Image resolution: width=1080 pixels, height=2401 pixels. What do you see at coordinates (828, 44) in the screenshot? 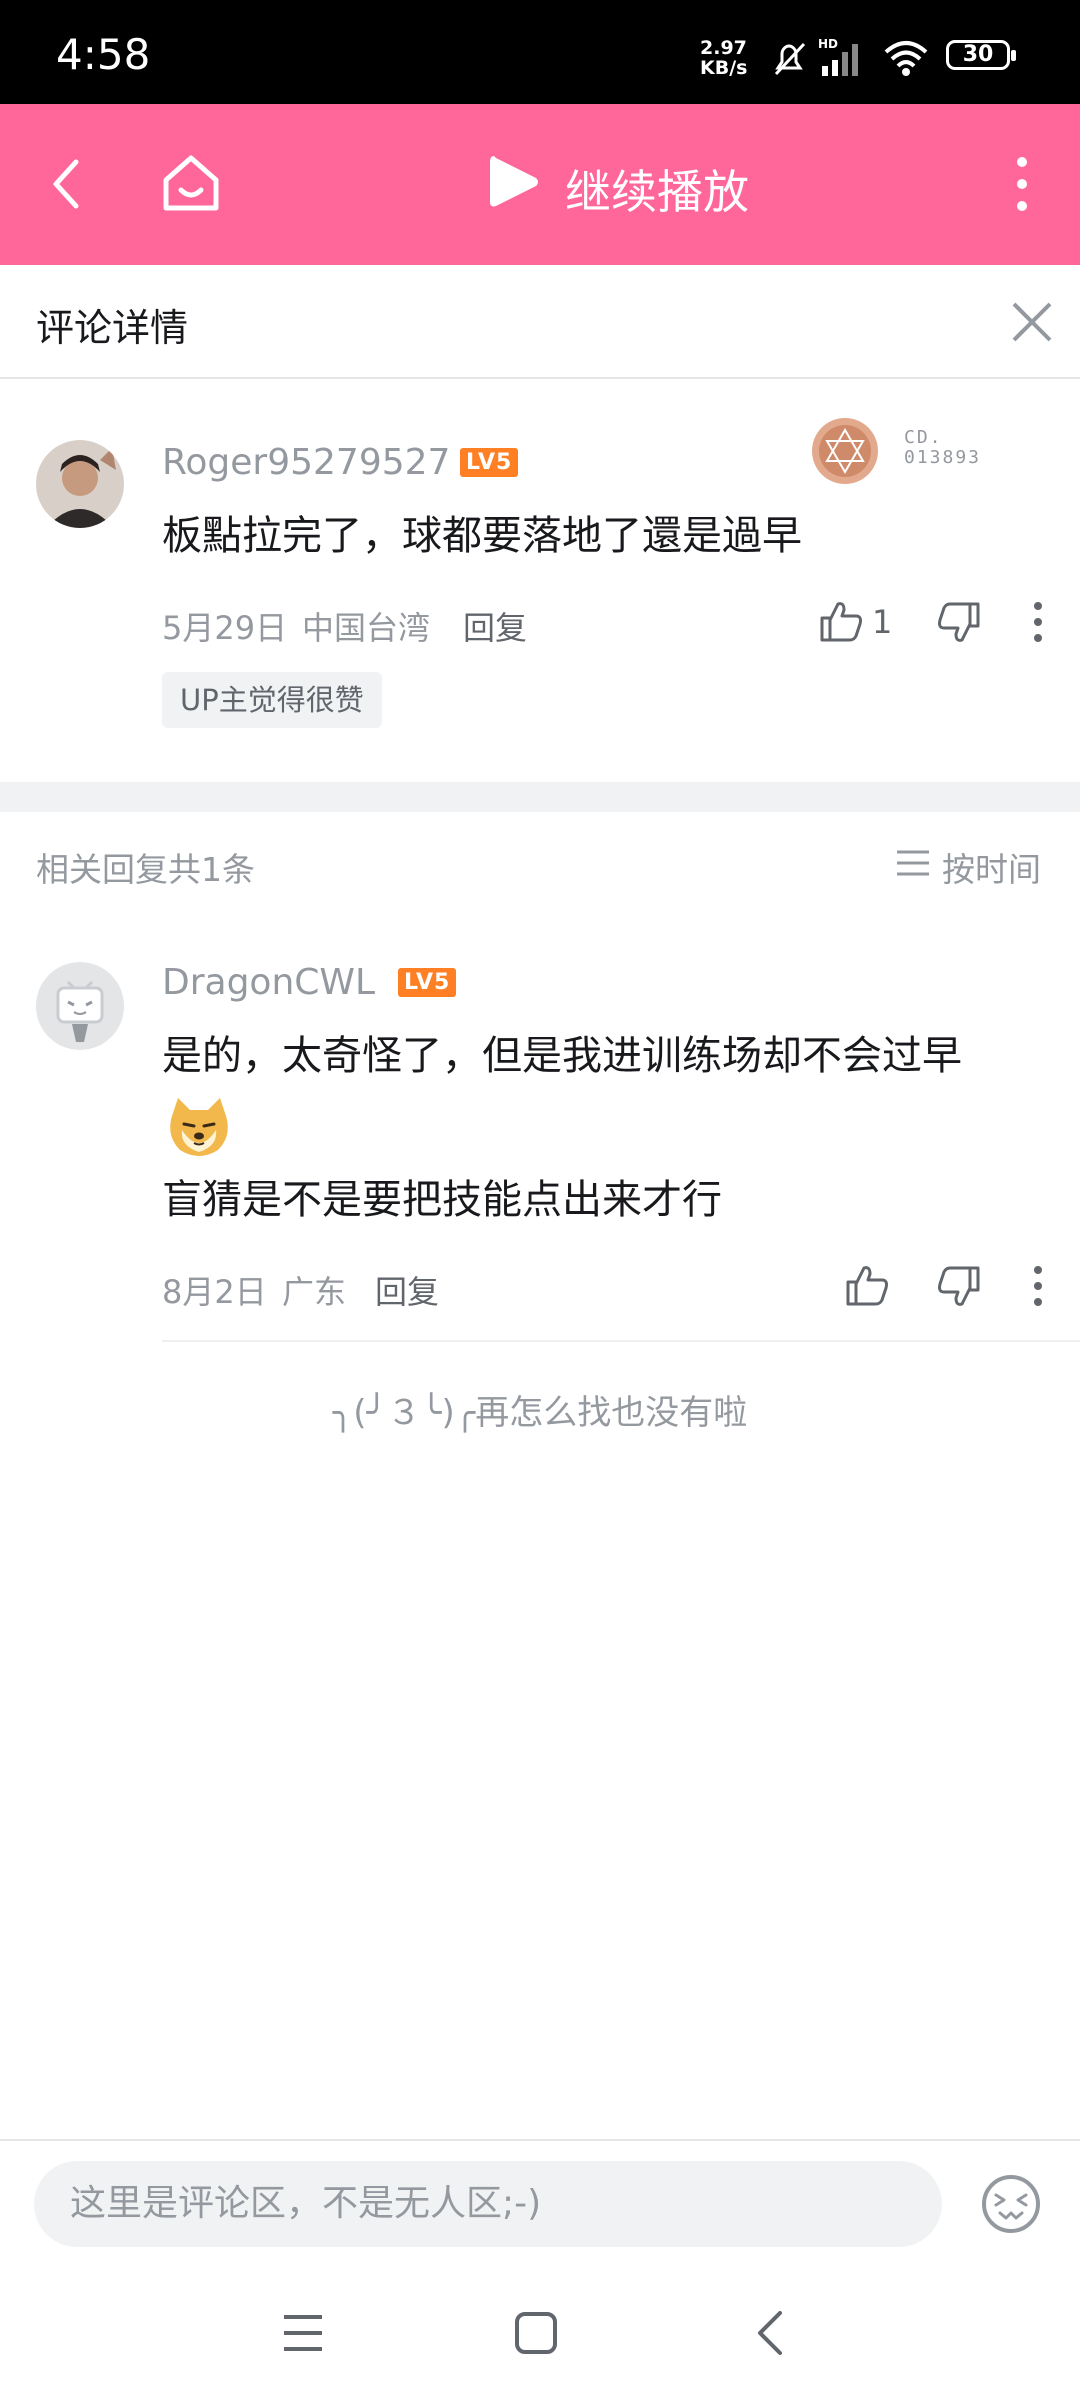
I see `svg-text: HD` at bounding box center [828, 44].